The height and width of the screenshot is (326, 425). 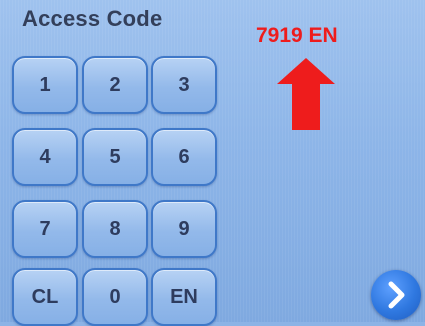 What do you see at coordinates (115, 297) in the screenshot?
I see `key-0: 0` at bounding box center [115, 297].